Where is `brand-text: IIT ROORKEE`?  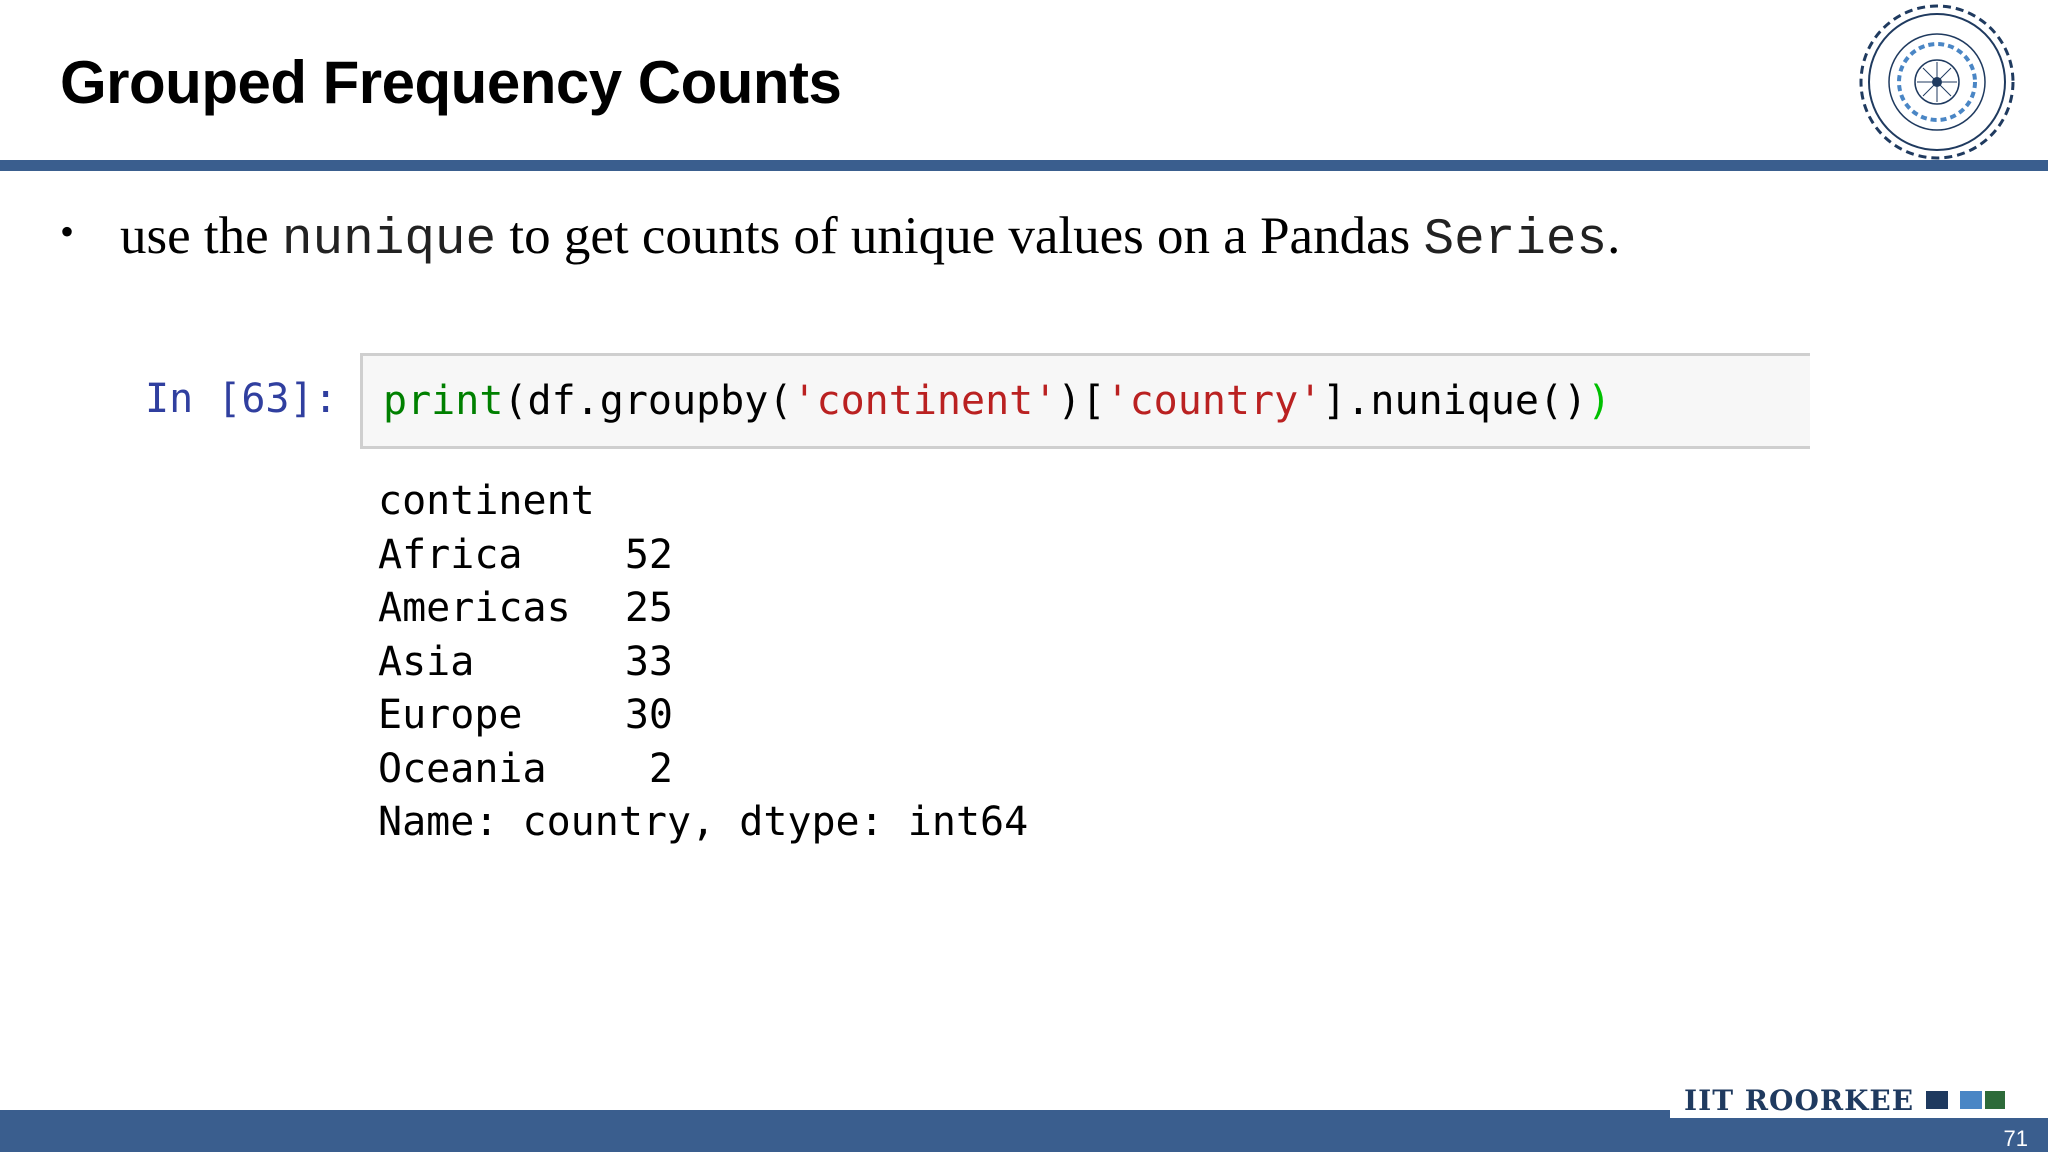
brand-text: IIT ROORKEE is located at coordinates (1799, 1100).